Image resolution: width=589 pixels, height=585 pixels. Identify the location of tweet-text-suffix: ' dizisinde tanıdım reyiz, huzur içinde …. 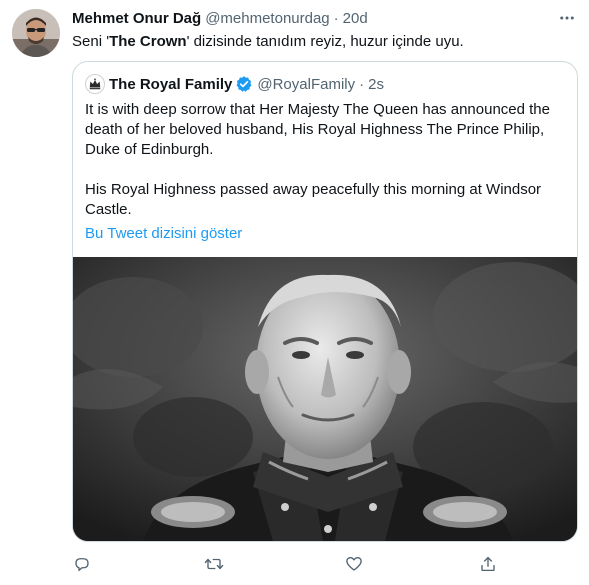
(325, 41).